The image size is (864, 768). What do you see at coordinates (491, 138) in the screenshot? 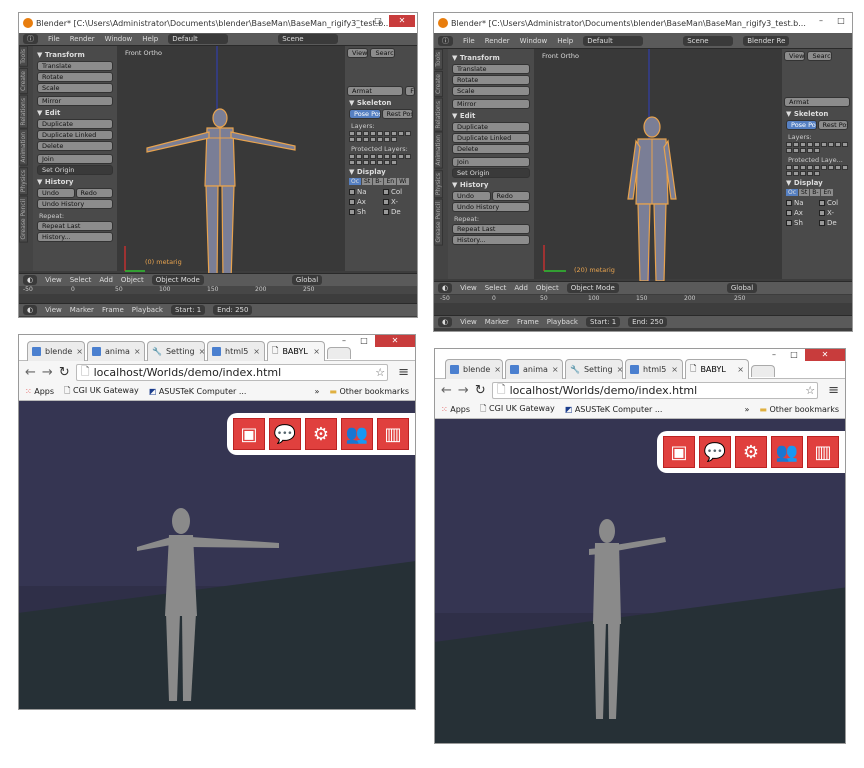
I see `duplicate-linked-button: Duplicate Linked` at bounding box center [491, 138].